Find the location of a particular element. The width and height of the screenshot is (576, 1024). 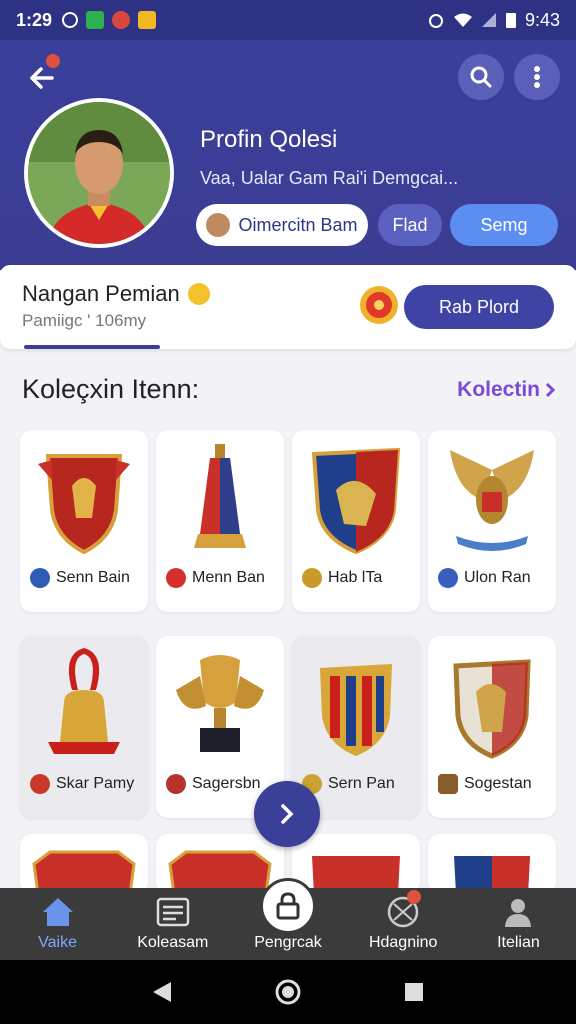

notification-red-icon is located at coordinates (121, 20).